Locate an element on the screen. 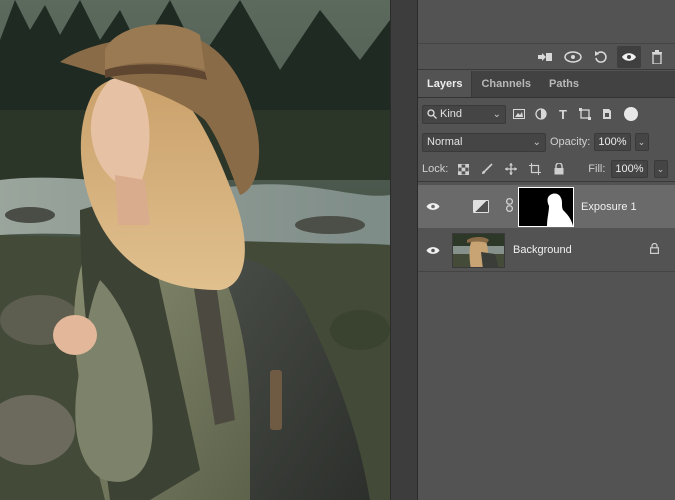 The height and width of the screenshot is (500, 675). blend-mode-select: Normal ⌄ is located at coordinates (484, 142).